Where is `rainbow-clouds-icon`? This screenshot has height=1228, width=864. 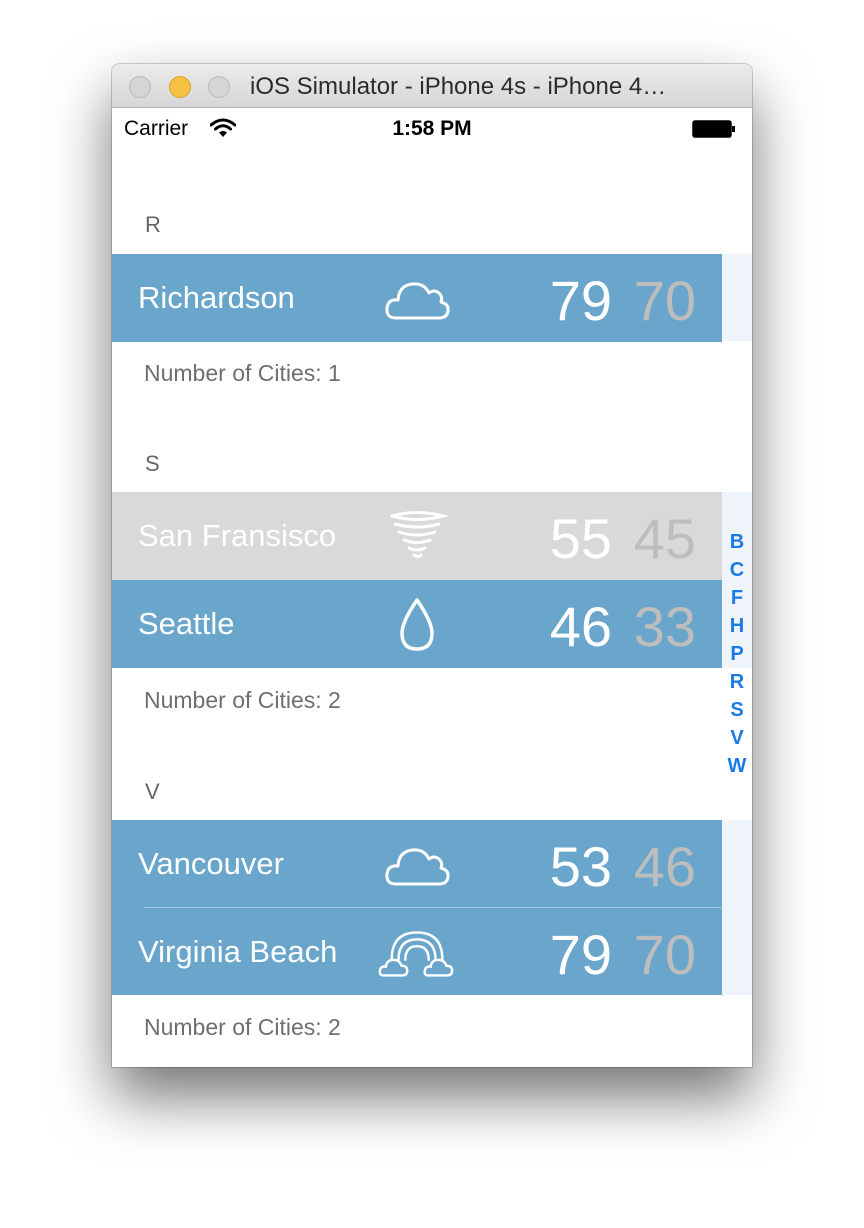 rainbow-clouds-icon is located at coordinates (416, 954).